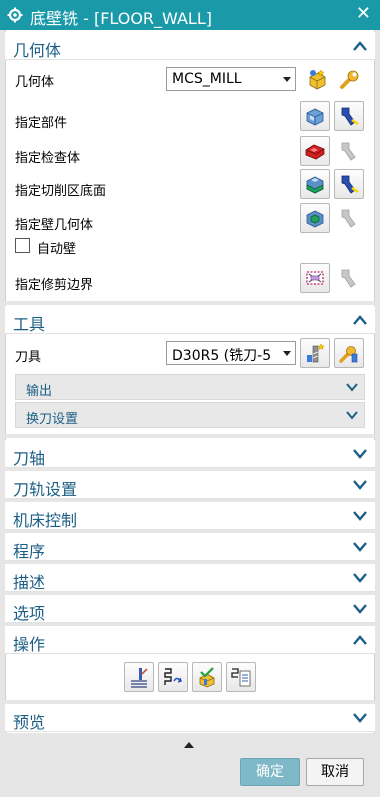  I want to click on collapse-up-icon, so click(189, 745).